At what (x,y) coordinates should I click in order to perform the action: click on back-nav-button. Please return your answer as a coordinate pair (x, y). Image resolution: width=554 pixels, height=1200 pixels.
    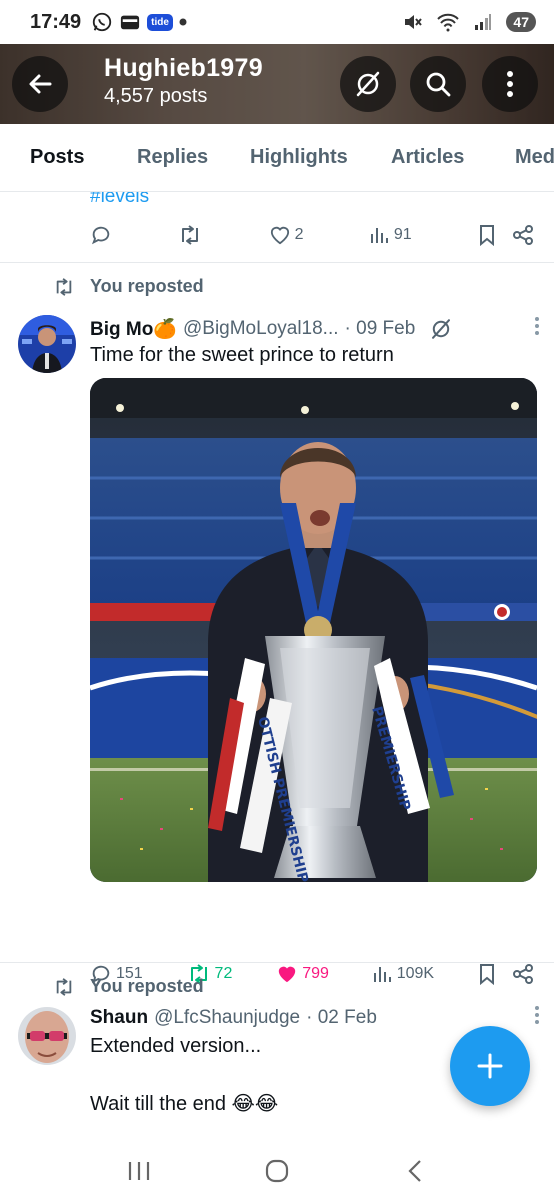
    Looking at the image, I should click on (415, 1171).